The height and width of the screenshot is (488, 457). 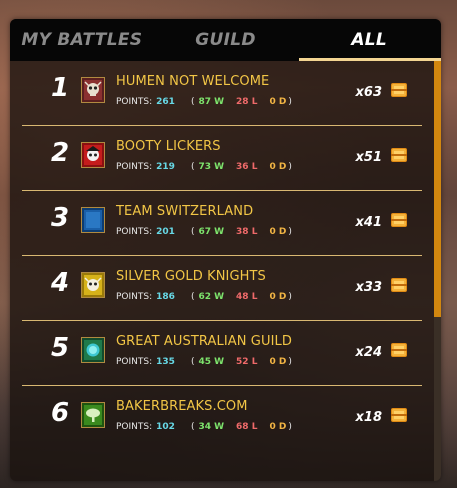 I want to click on guild-name: BOOTY LICKERS, so click(x=168, y=146).